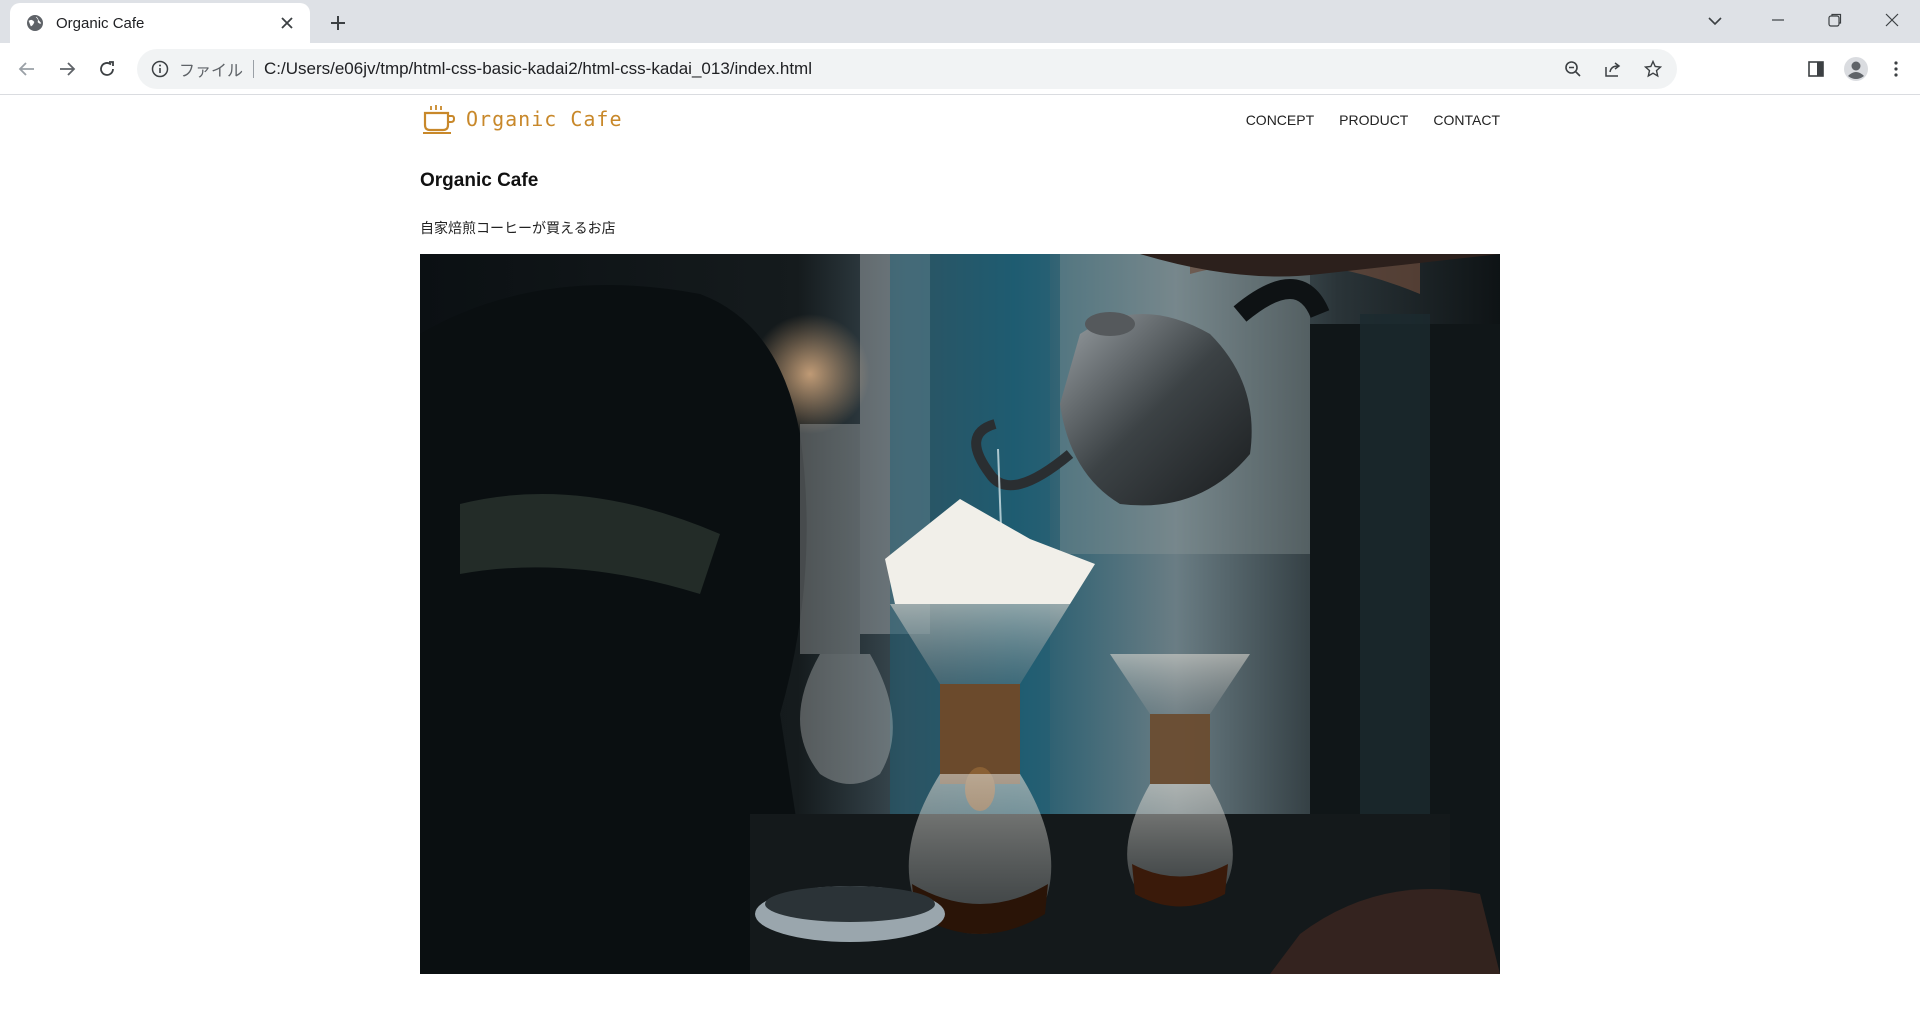 Image resolution: width=1920 pixels, height=1020 pixels. I want to click on back-icon, so click(27, 69).